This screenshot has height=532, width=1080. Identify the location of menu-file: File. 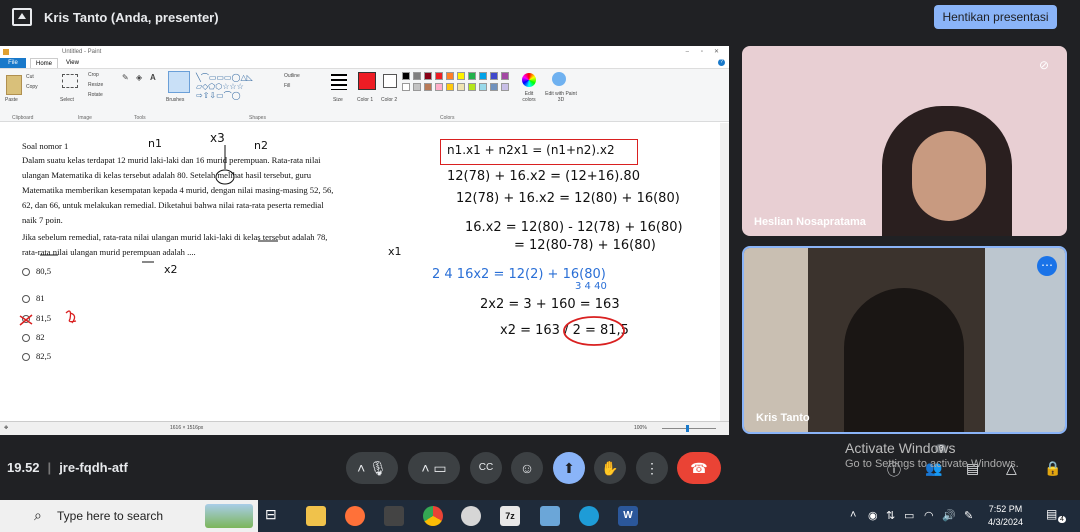
(13, 63).